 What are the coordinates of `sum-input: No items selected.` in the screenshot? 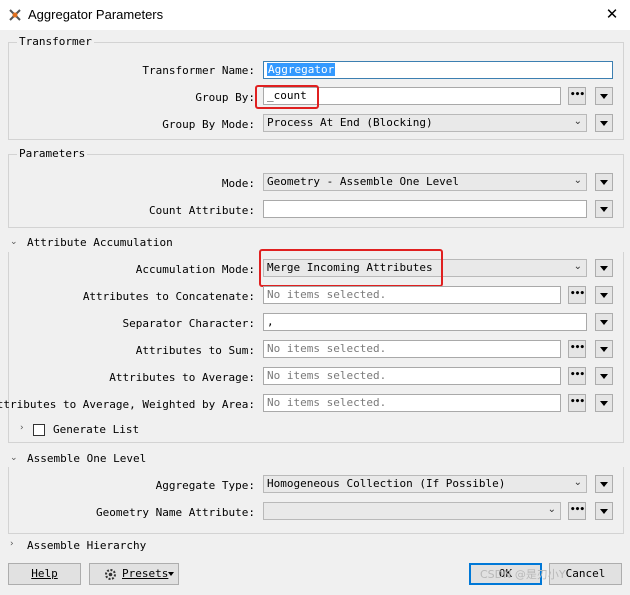 It's located at (412, 349).